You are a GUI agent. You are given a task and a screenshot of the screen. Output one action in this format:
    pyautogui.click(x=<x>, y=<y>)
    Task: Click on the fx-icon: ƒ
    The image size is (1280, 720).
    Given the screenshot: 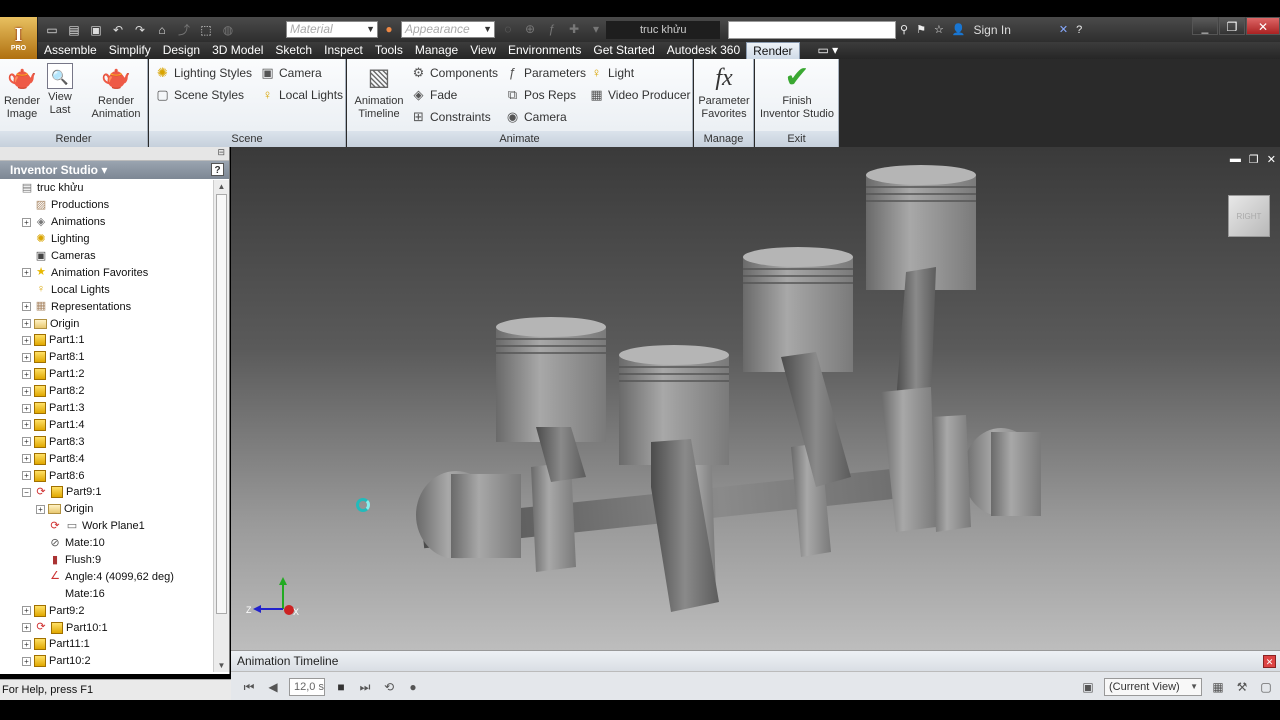 What is the action you would take?
    pyautogui.click(x=552, y=29)
    